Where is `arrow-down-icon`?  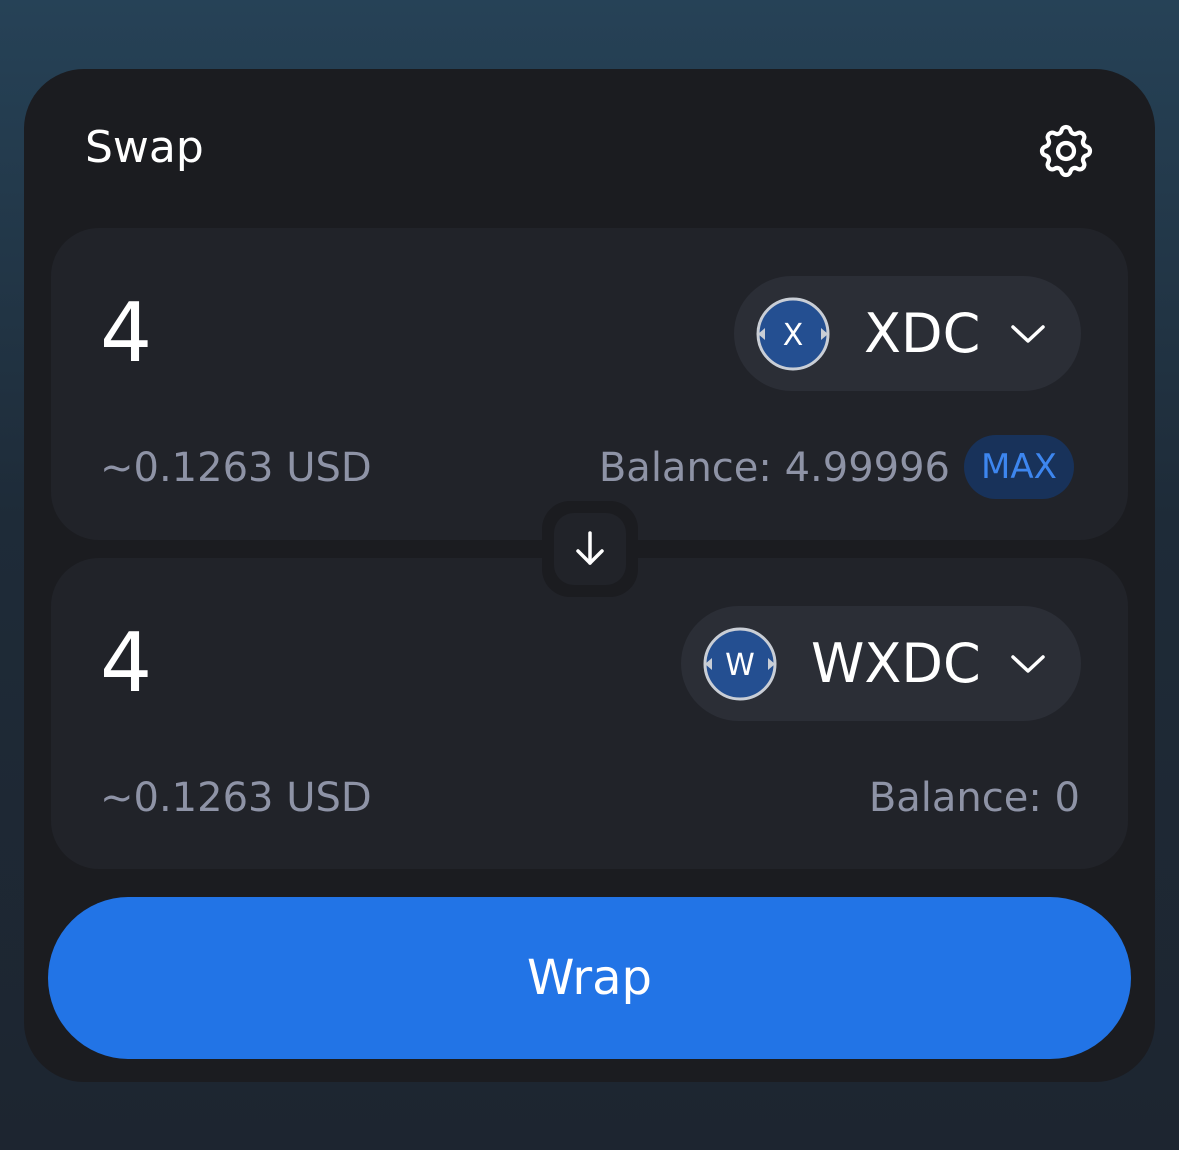 arrow-down-icon is located at coordinates (590, 548).